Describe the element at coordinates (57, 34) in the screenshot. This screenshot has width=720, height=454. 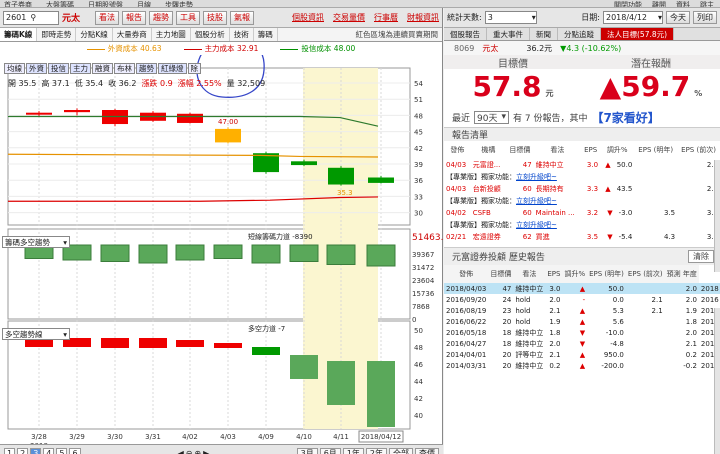
I see `tab-intraday: 即時走勢` at that location.